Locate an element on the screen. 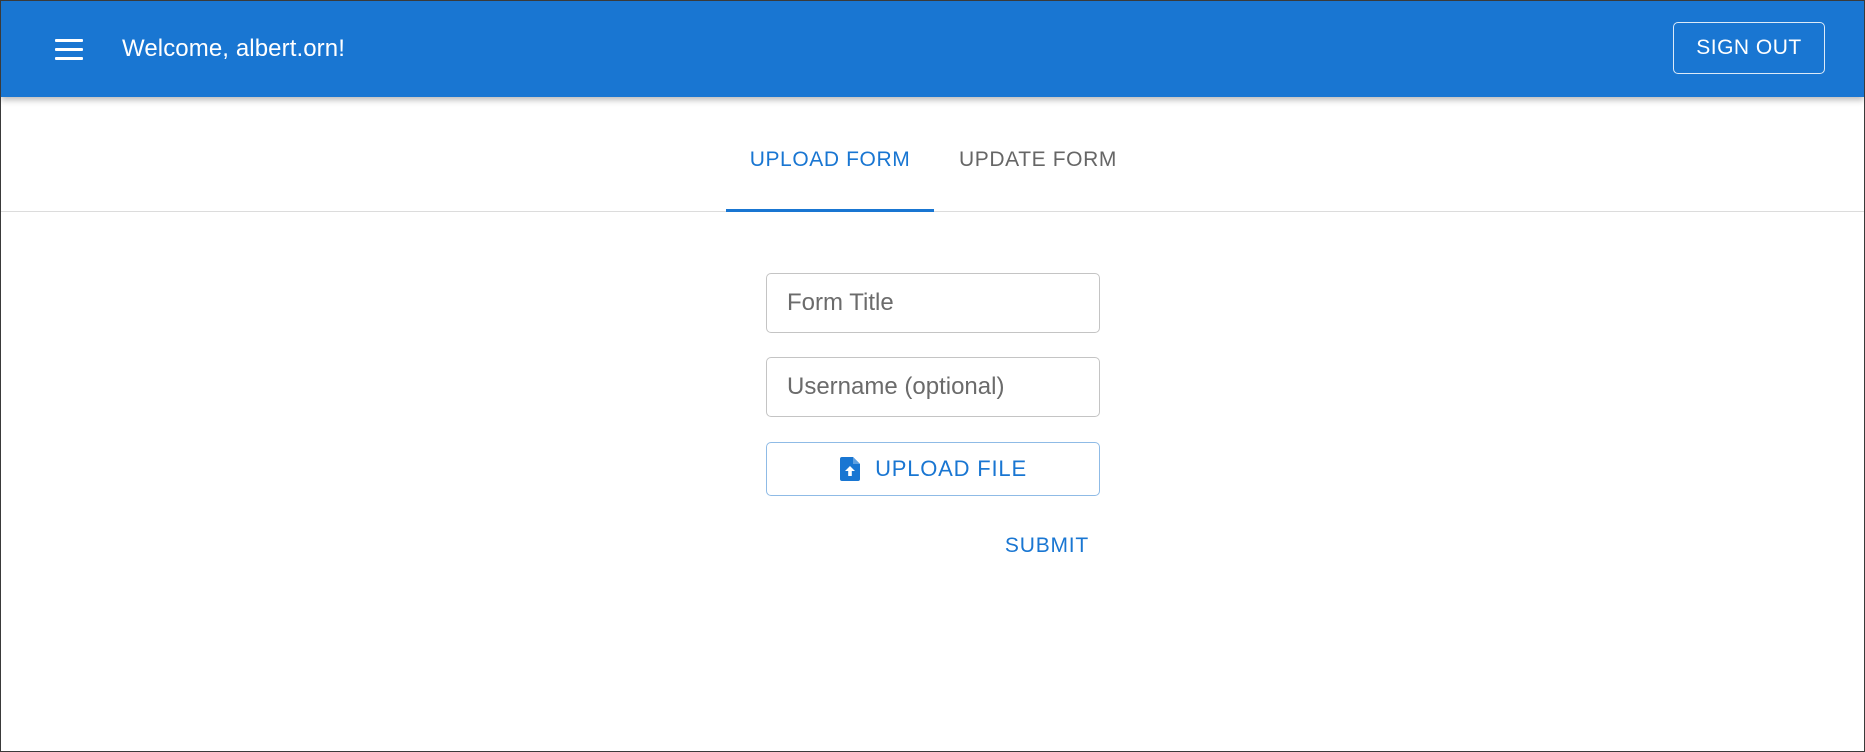 The width and height of the screenshot is (1865, 752). username-input is located at coordinates (933, 387).